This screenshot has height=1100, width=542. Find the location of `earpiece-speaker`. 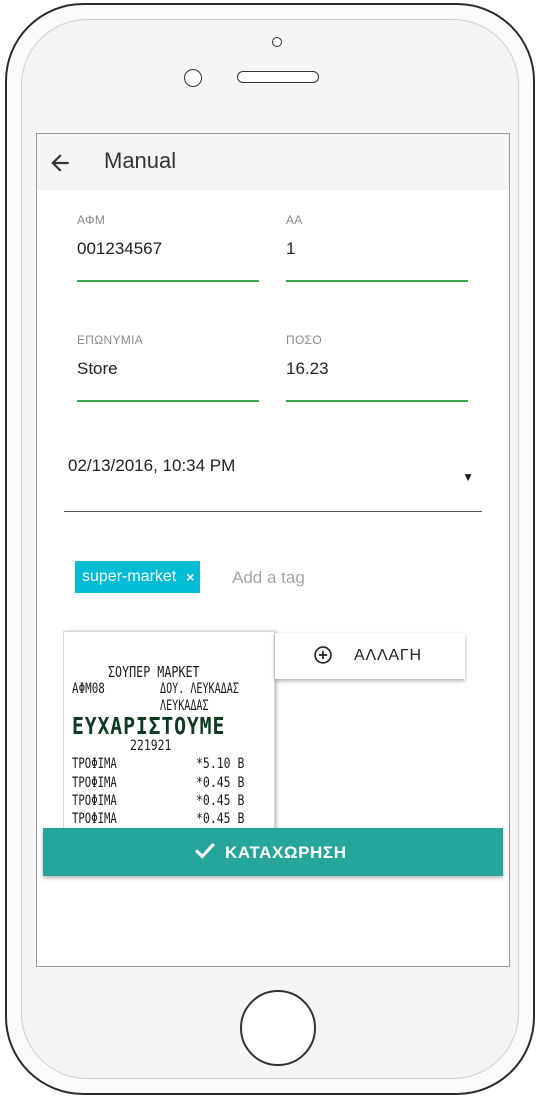

earpiece-speaker is located at coordinates (278, 77).